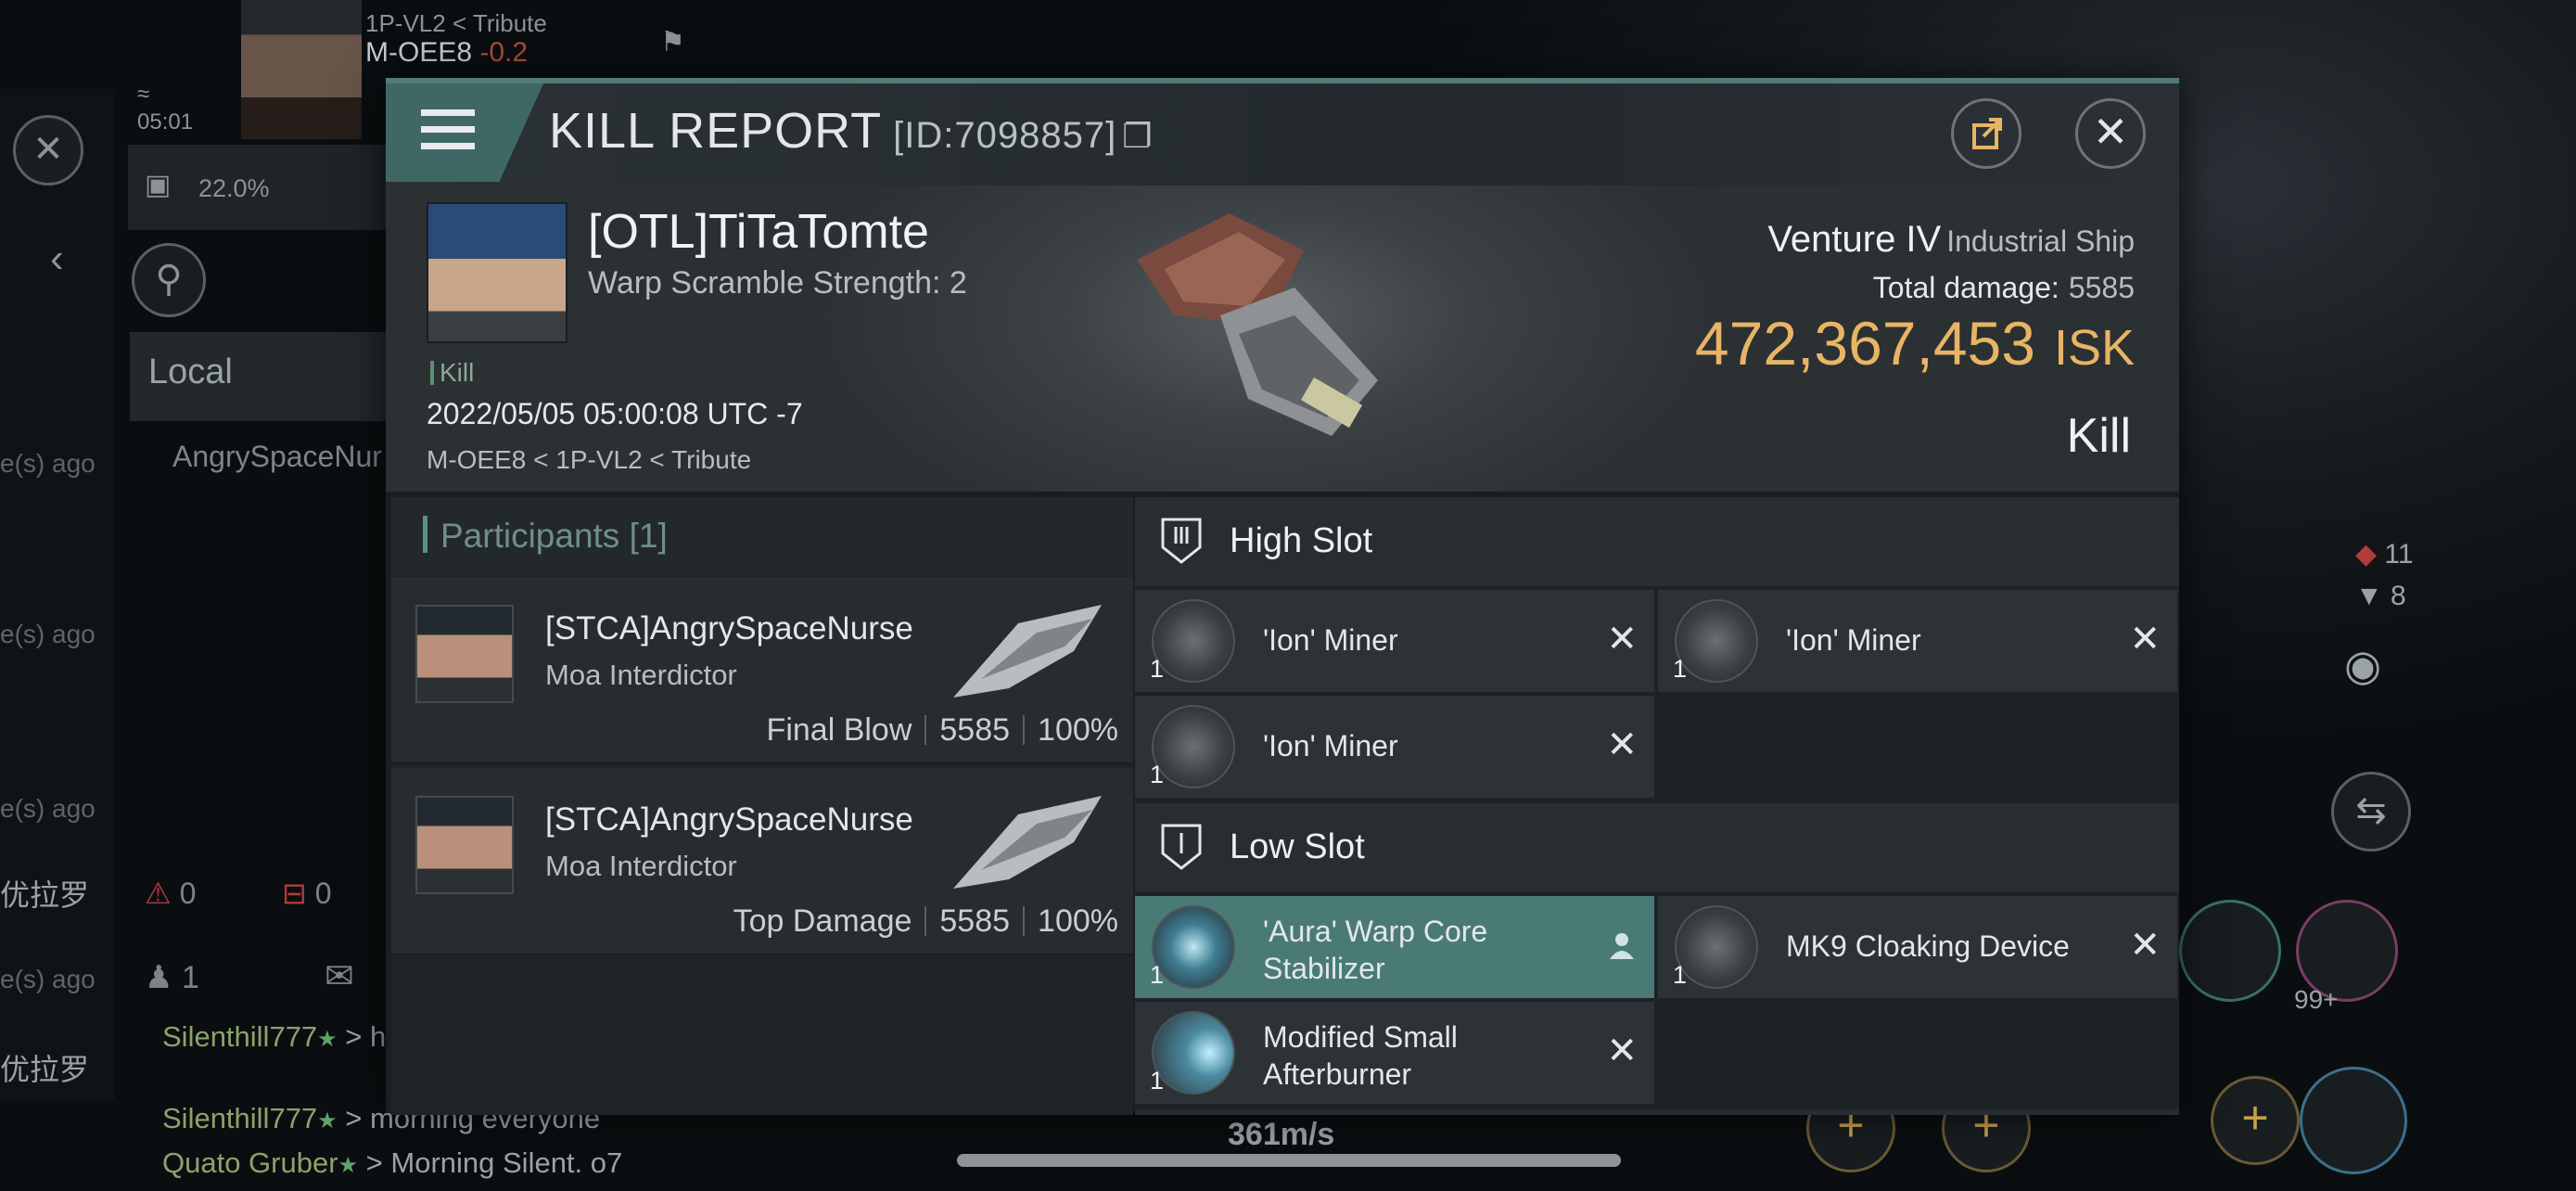 The width and height of the screenshot is (2576, 1191). I want to click on isk-value: 472,367,453 ISK, so click(1915, 343).